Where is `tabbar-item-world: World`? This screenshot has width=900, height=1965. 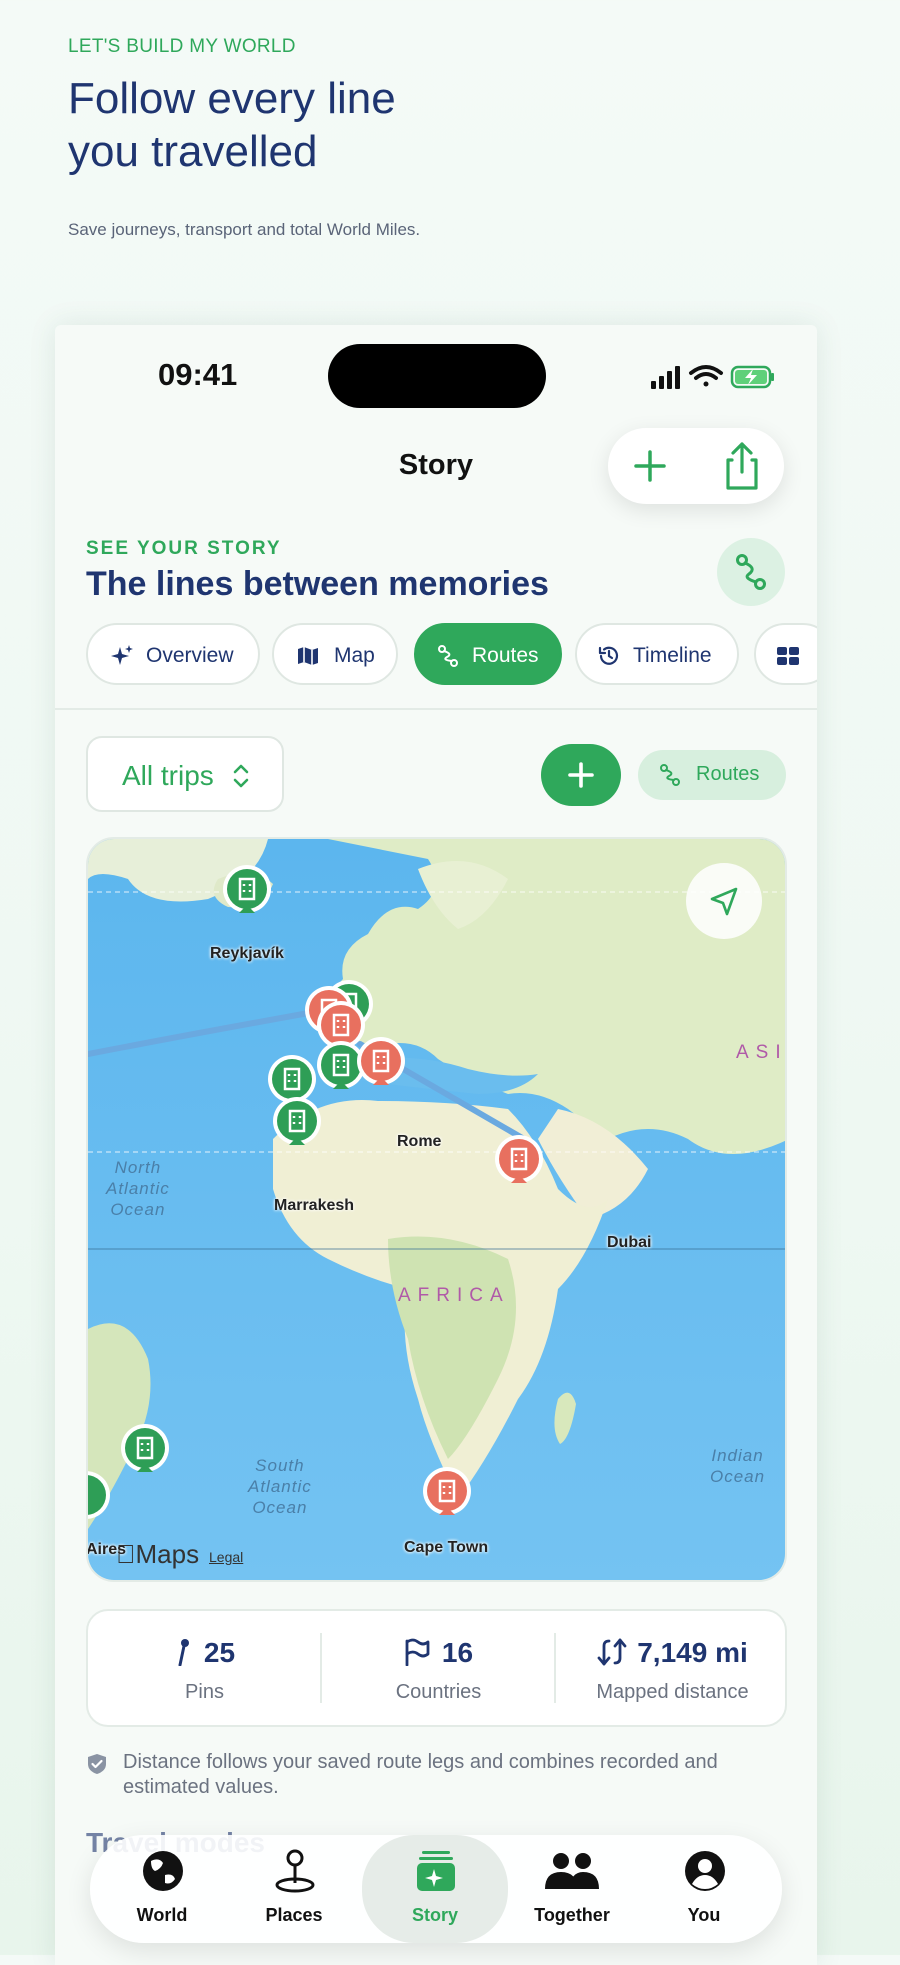
tabbar-item-world: World is located at coordinates (162, 1889).